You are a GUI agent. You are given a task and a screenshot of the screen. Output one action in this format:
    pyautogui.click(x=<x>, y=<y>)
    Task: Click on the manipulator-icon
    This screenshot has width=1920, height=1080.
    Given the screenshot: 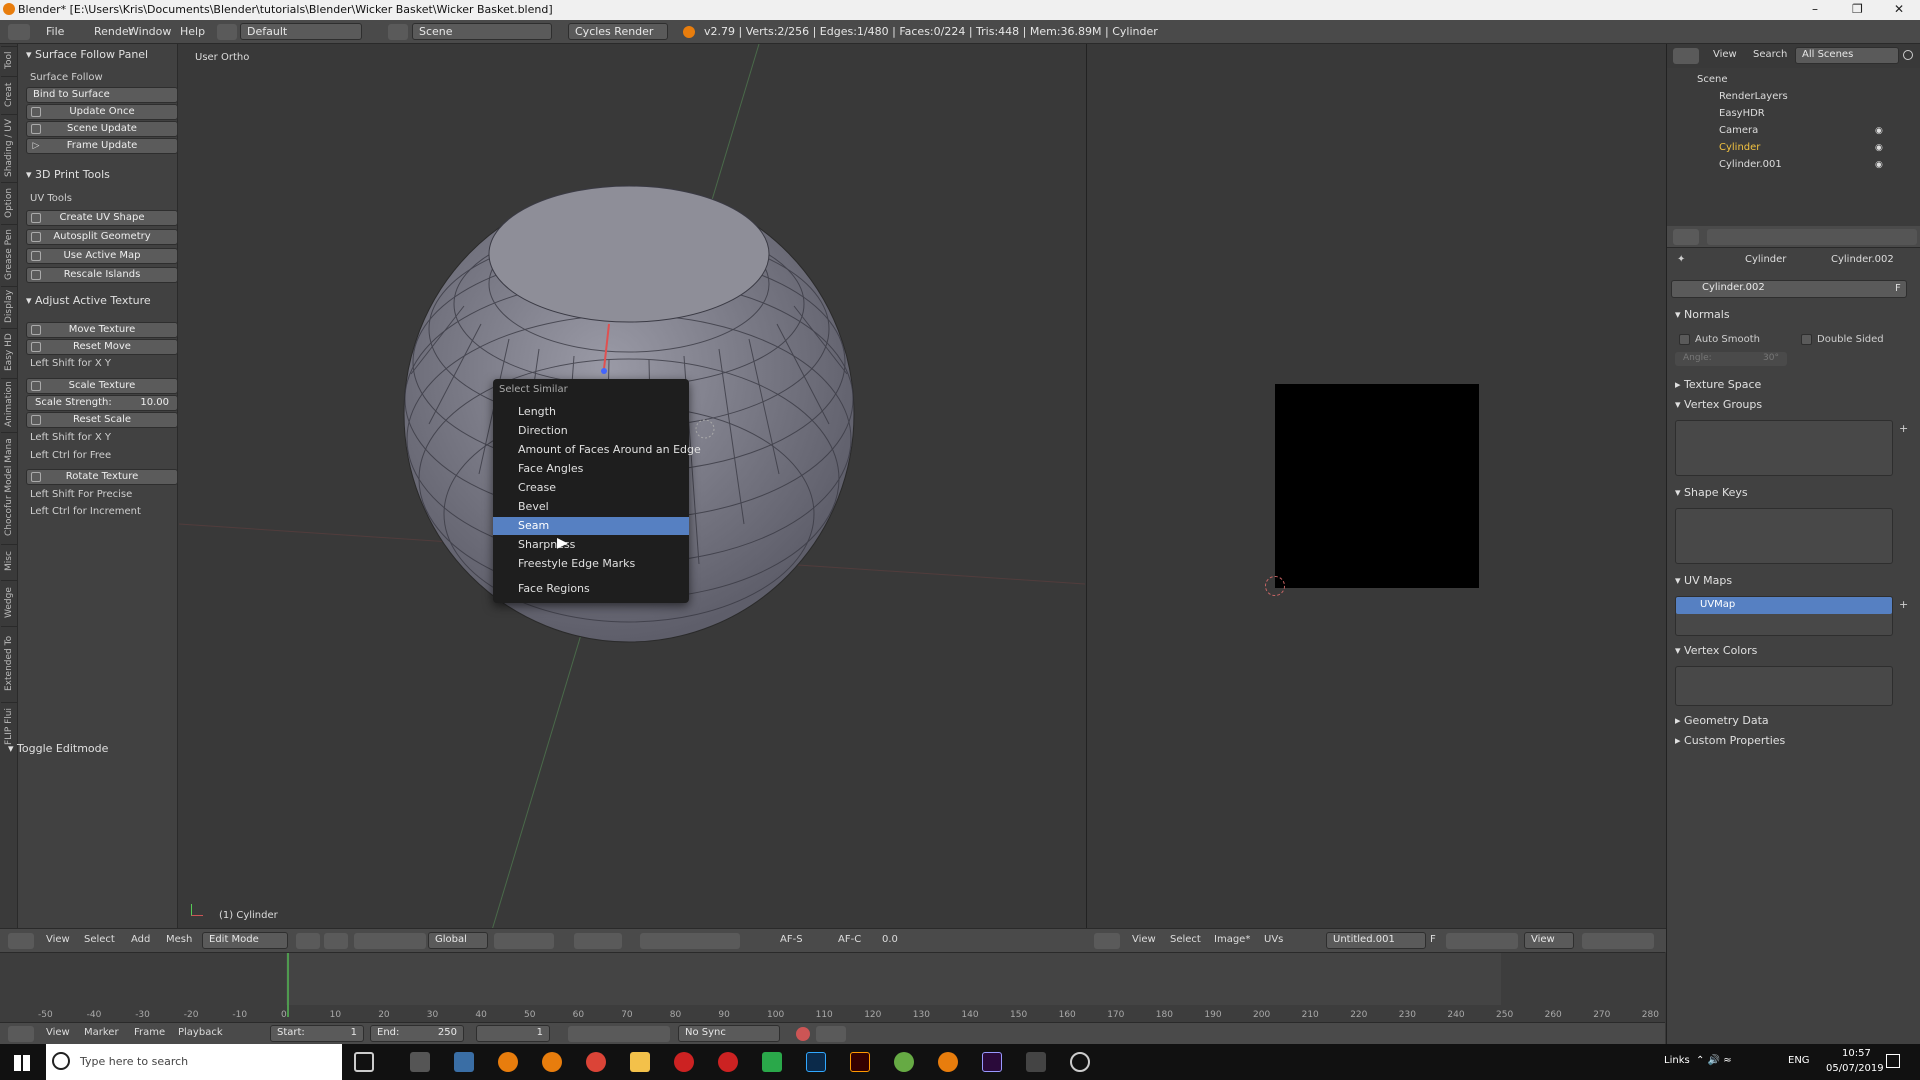 What is the action you would take?
    pyautogui.click(x=390, y=941)
    